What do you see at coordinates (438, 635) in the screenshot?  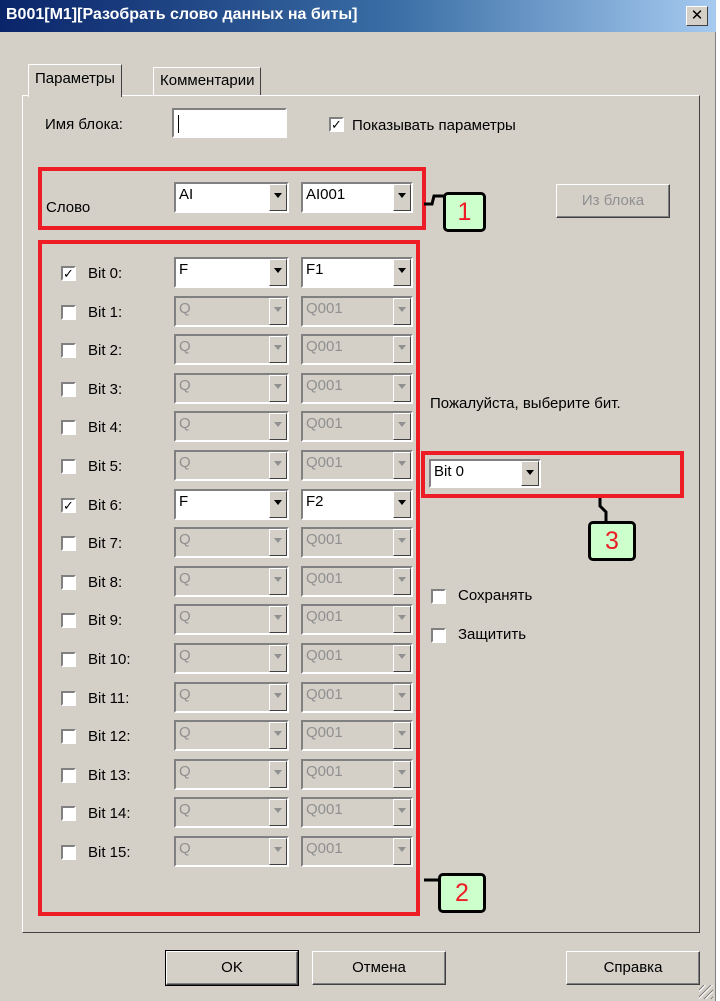 I see `protect-checkbox` at bounding box center [438, 635].